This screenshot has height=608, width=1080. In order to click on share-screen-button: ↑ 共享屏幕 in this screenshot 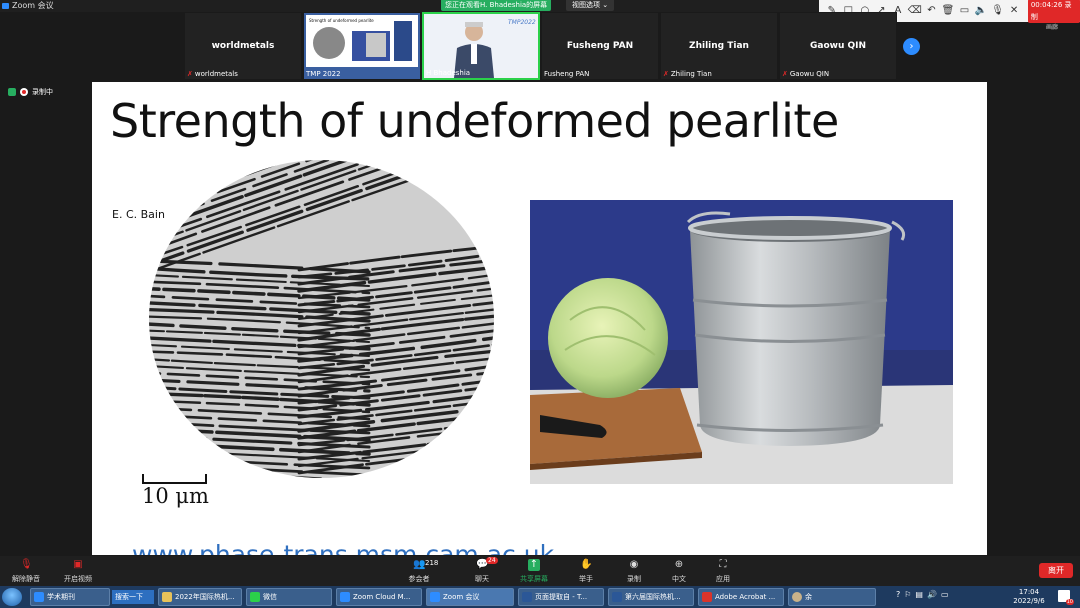, I will do `click(534, 571)`.